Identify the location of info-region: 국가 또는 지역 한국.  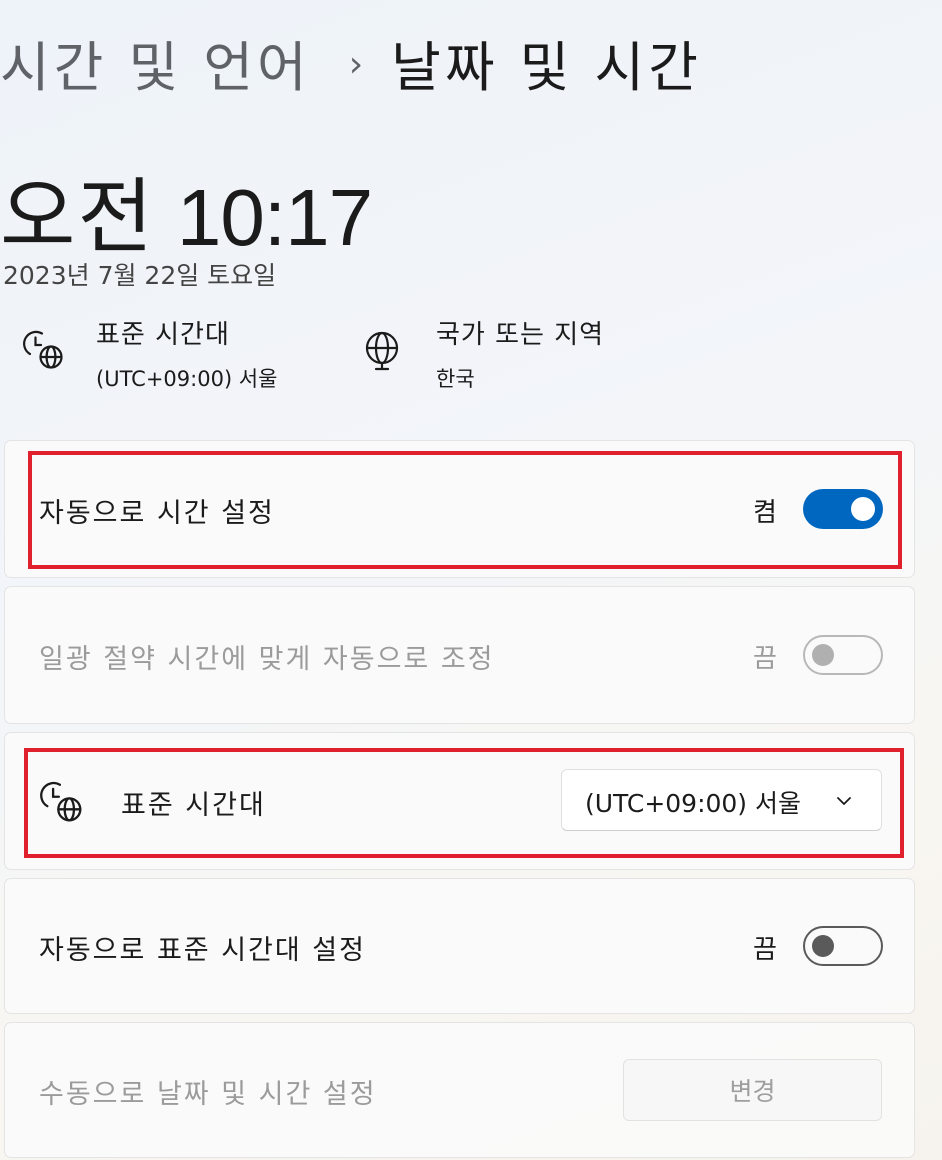
(482, 353).